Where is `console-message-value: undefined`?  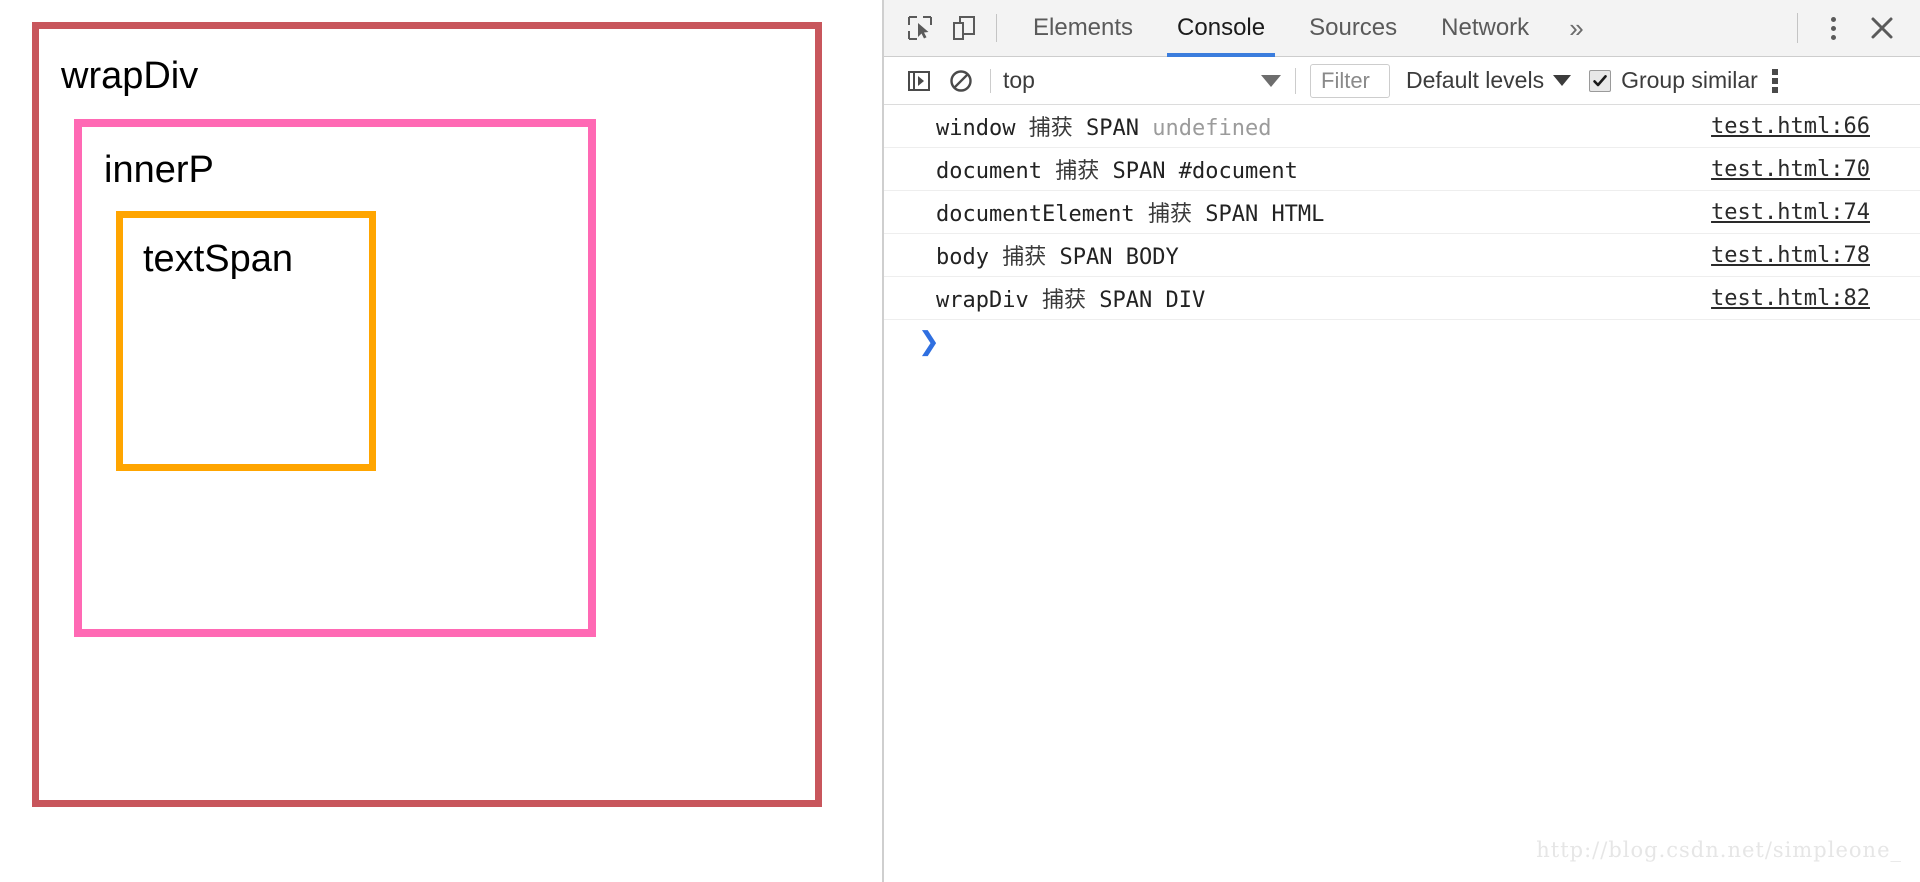 console-message-value: undefined is located at coordinates (1212, 128).